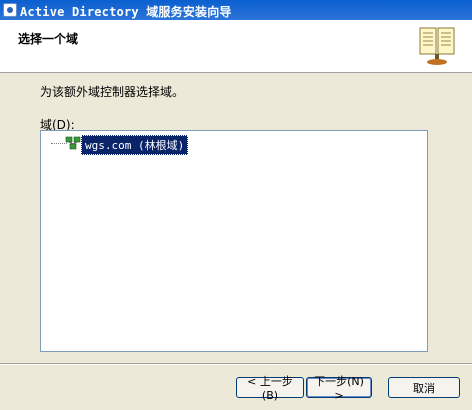 The image size is (472, 410). I want to click on button-separator, so click(236, 364).